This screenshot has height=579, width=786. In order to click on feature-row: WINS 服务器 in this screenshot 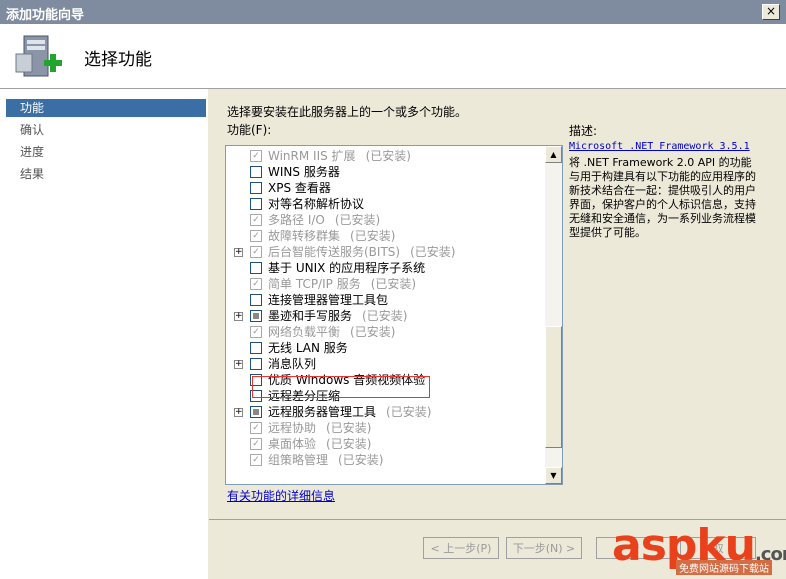, I will do `click(385, 172)`.